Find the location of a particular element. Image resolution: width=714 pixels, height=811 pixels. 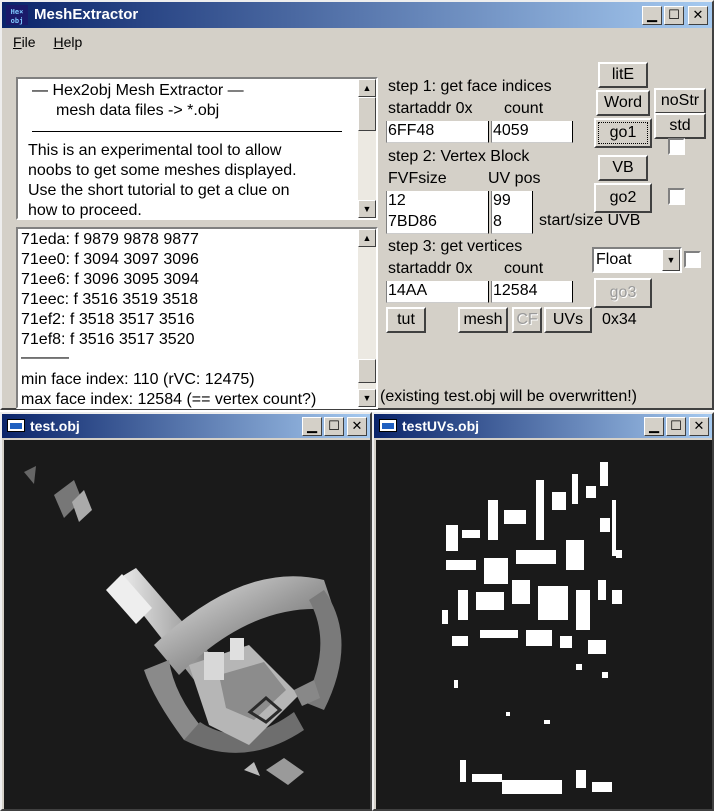

log-line: 71eda: f 9879 9878 9877 is located at coordinates (110, 239).